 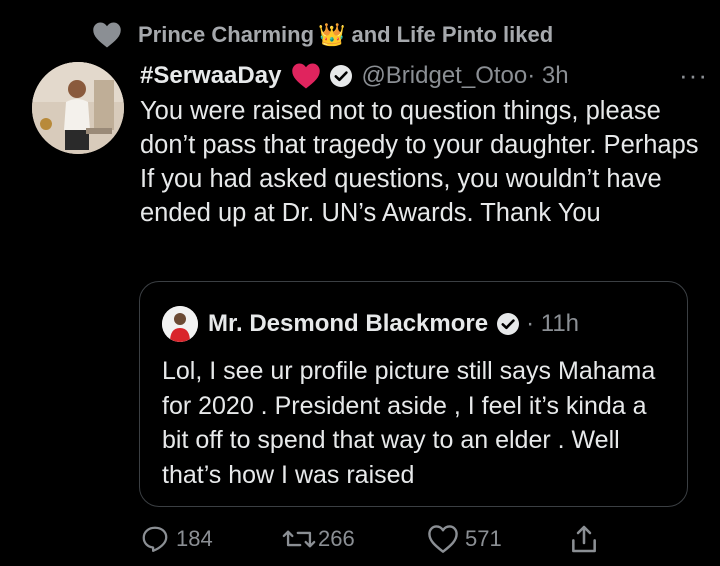 What do you see at coordinates (306, 76) in the screenshot?
I see `red-heart-emoji` at bounding box center [306, 76].